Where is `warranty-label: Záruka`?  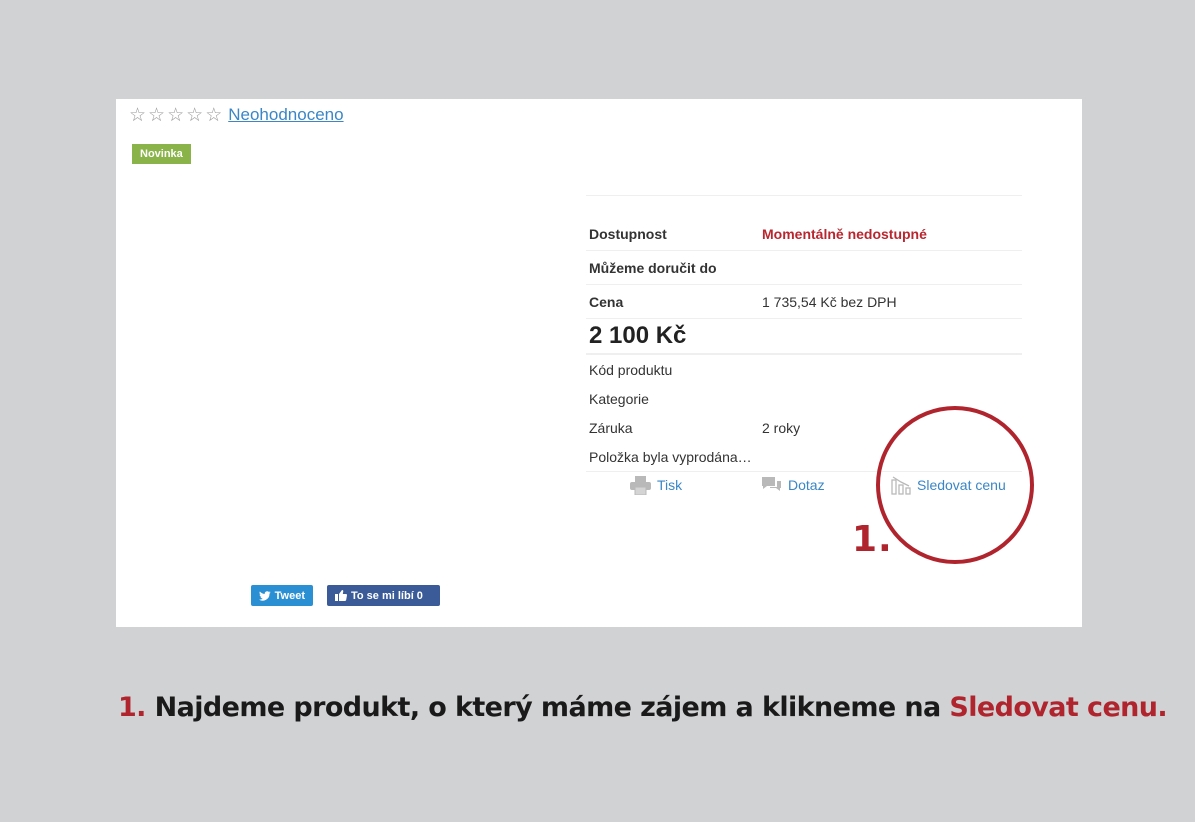
warranty-label: Záruka is located at coordinates (611, 427).